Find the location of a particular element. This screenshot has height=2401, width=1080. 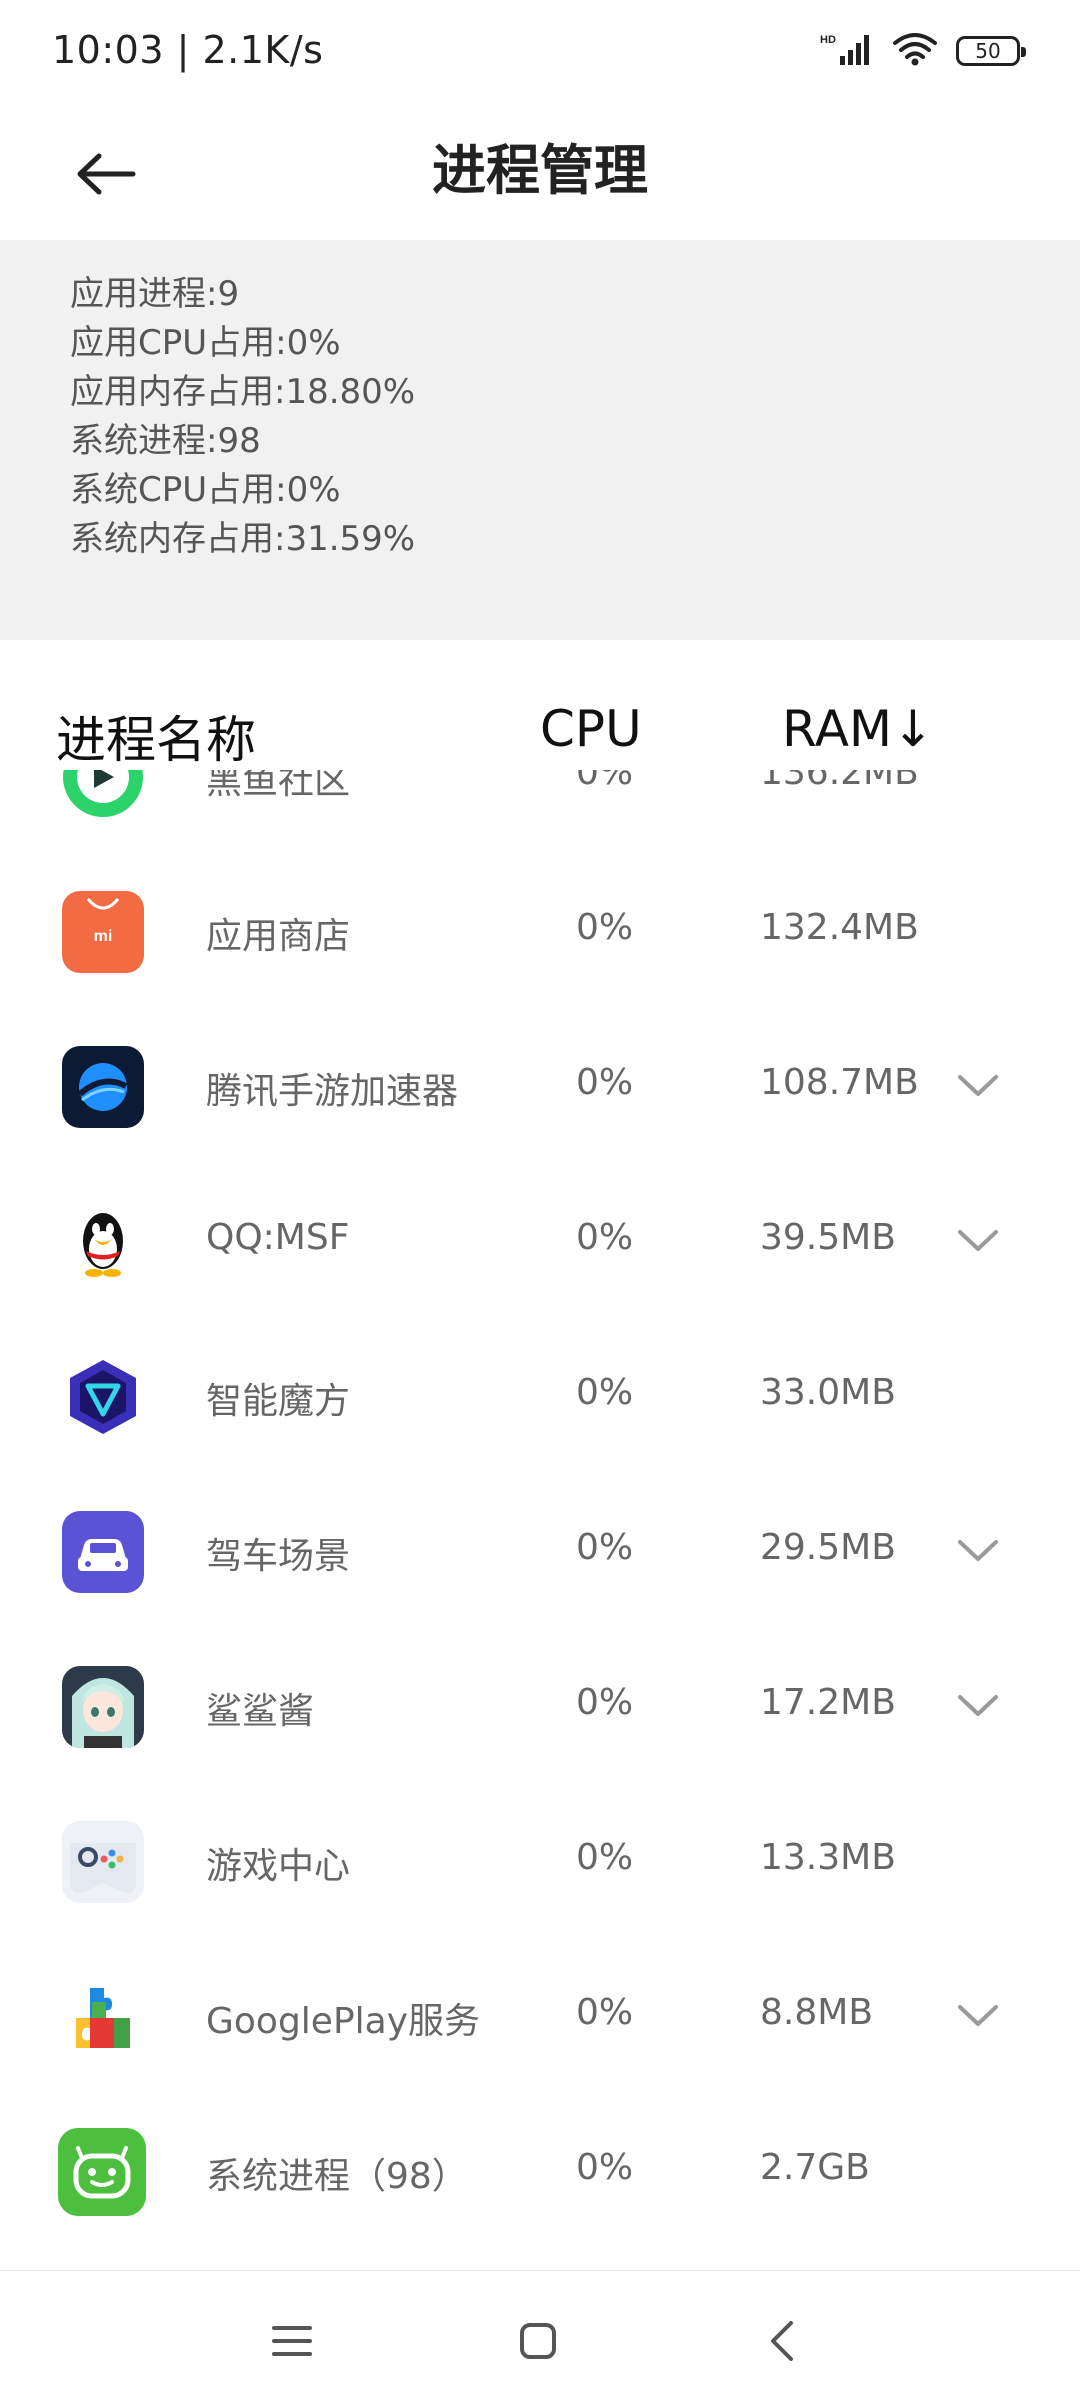

system-back-button is located at coordinates (782, 2341).